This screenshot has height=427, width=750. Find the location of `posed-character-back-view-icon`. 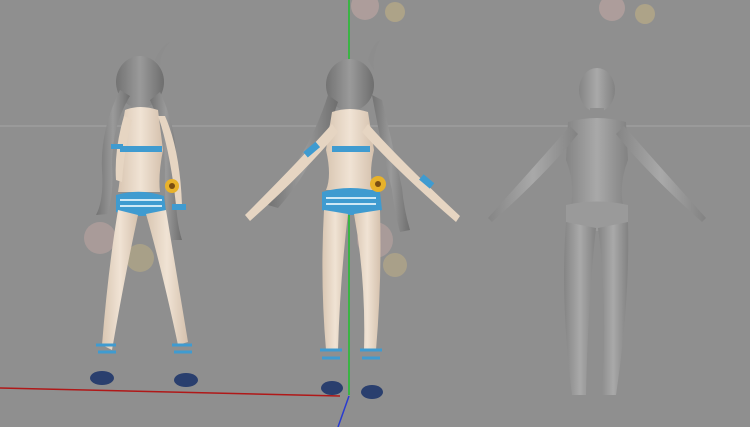

posed-character-back-view-icon is located at coordinates (144, 214).